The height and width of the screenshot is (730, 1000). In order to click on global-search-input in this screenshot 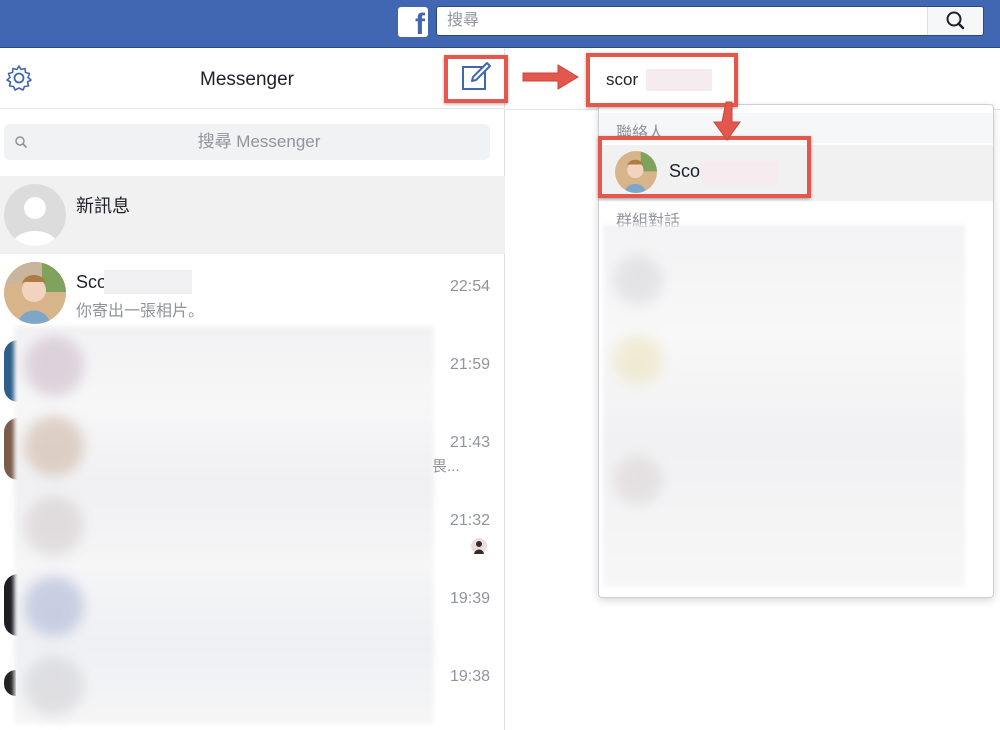, I will do `click(682, 21)`.